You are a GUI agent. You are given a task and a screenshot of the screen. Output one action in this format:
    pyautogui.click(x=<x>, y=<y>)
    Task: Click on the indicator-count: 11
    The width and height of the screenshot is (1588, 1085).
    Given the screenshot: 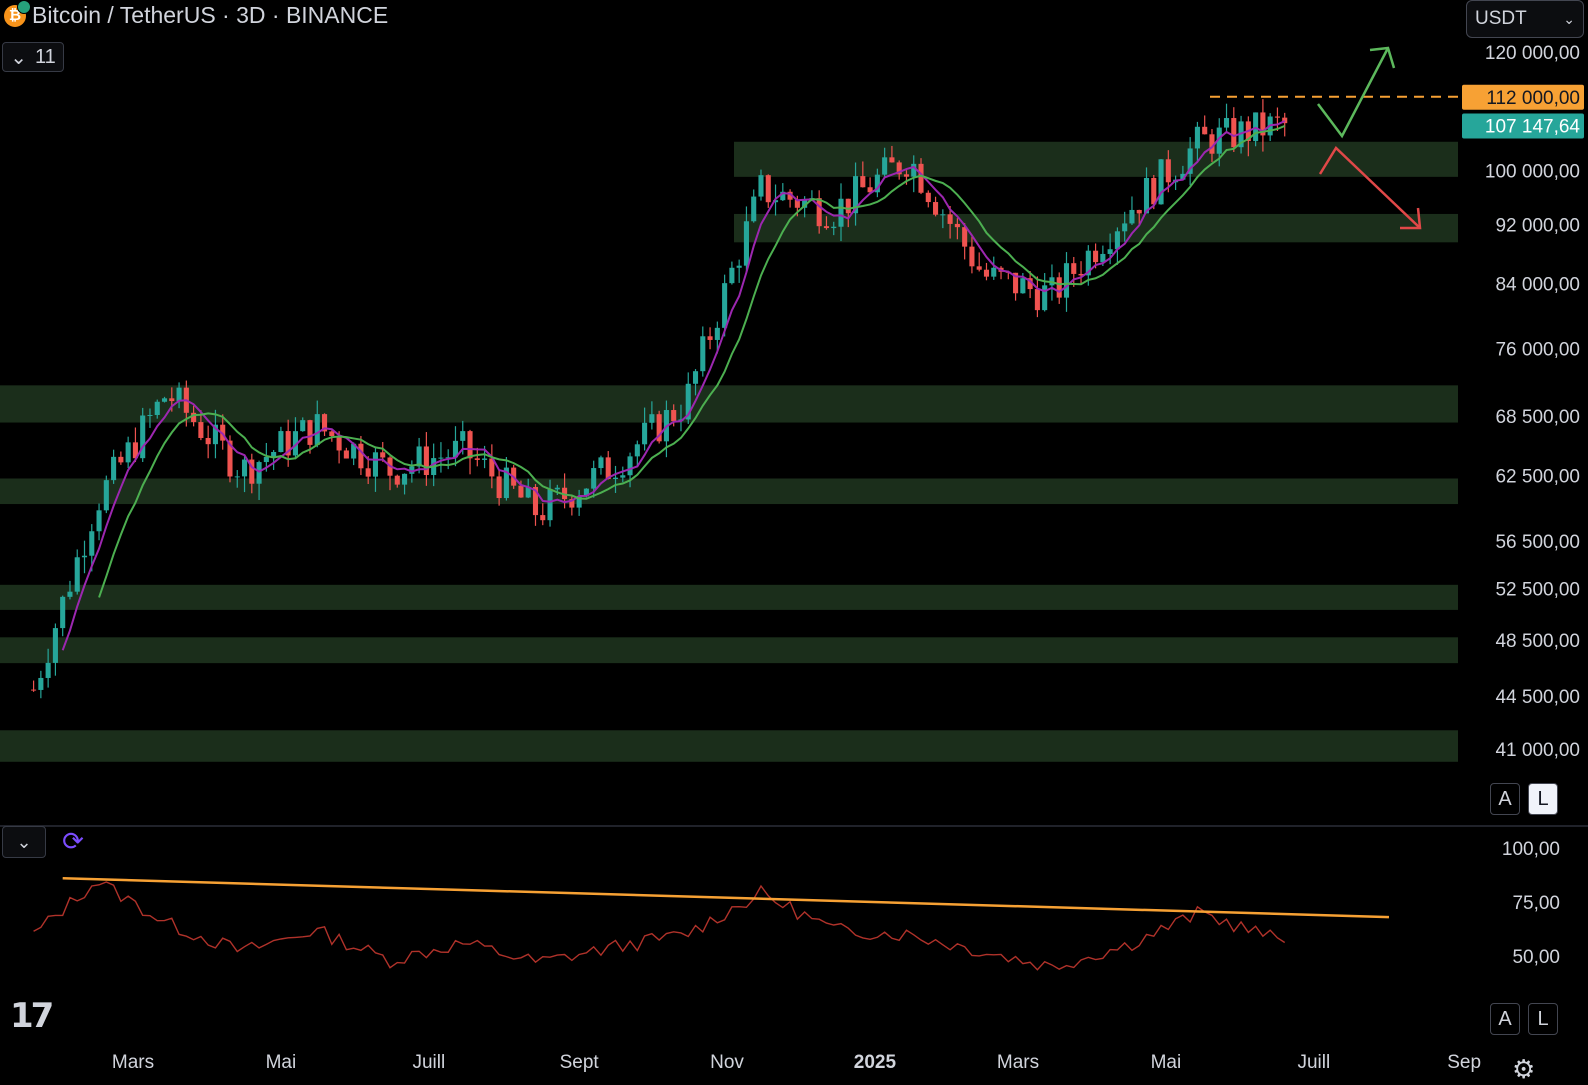 What is the action you would take?
    pyautogui.click(x=45, y=56)
    